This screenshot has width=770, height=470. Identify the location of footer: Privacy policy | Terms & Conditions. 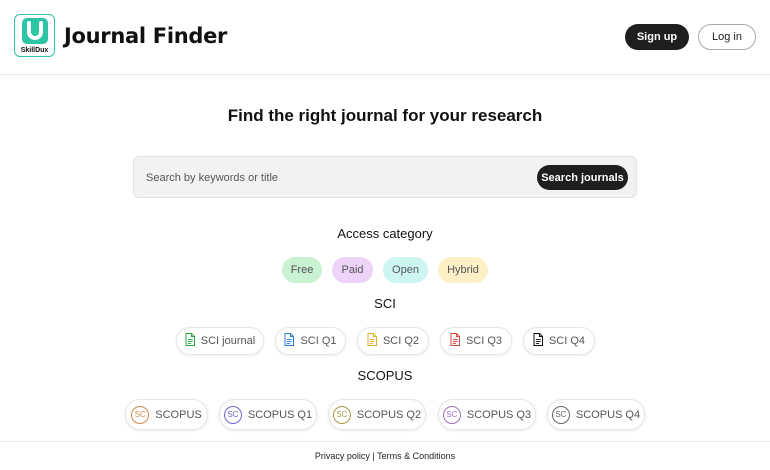
(385, 455).